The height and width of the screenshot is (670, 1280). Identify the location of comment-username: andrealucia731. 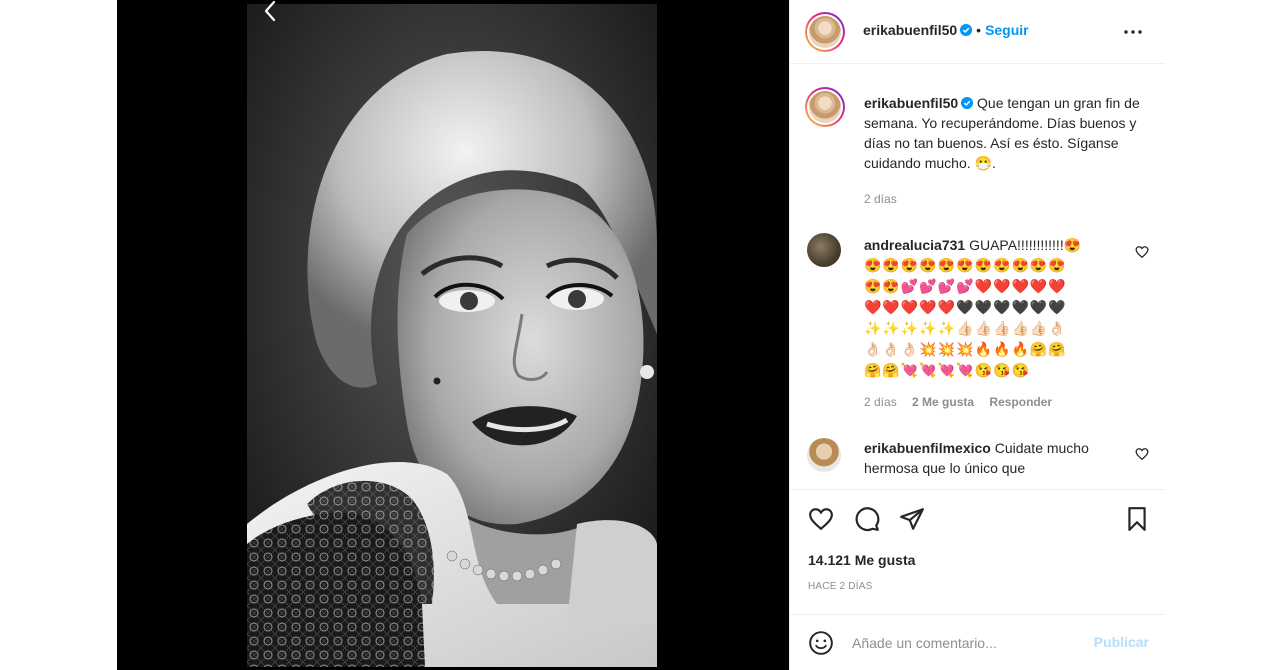
(914, 245).